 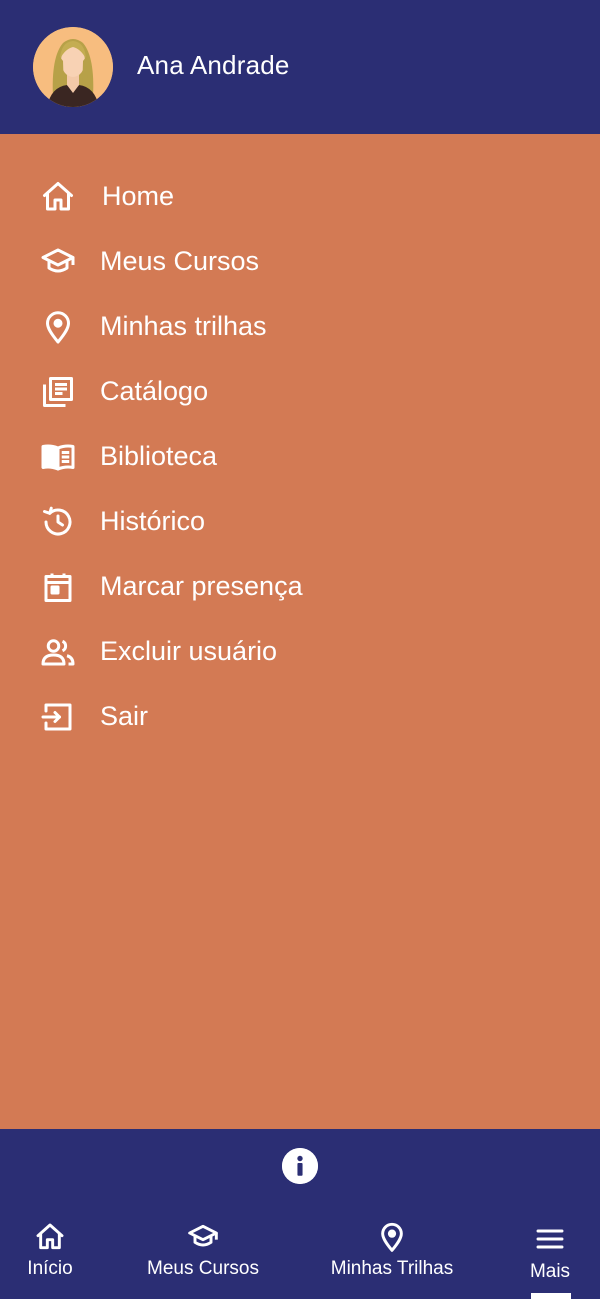 What do you see at coordinates (300, 1214) in the screenshot?
I see `bottom-bar: Início Meus Cursos Minhas Trilhas Mais` at bounding box center [300, 1214].